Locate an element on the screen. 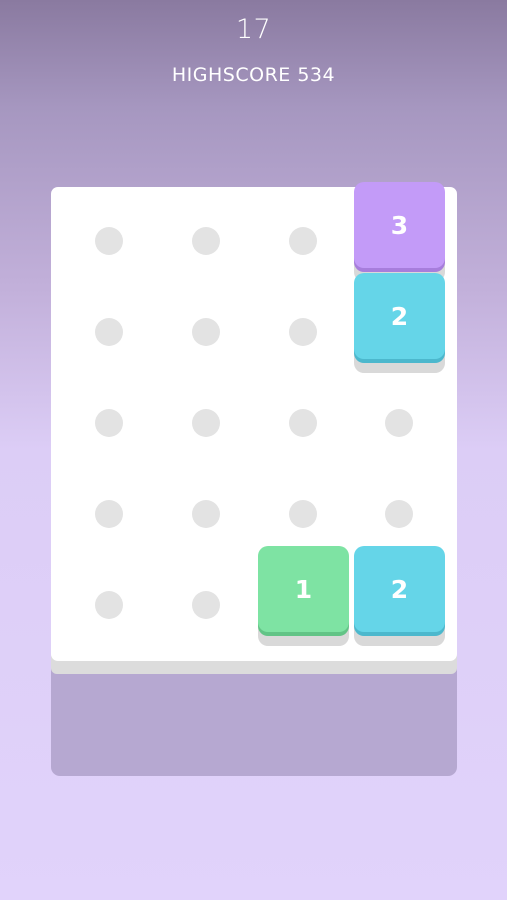  number-tile: 1 is located at coordinates (303, 596).